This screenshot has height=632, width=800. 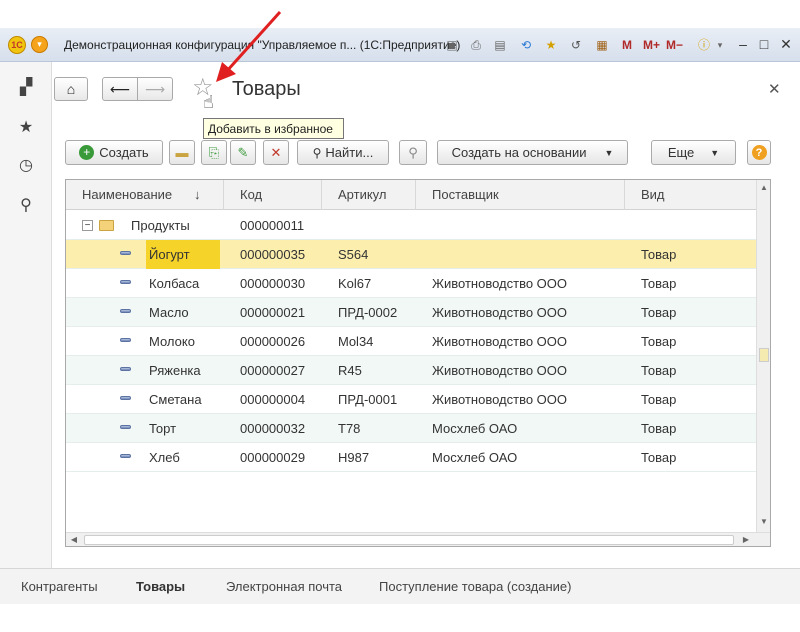 I want to click on table-group-row: − Продукты 000000011, so click(x=411, y=225).